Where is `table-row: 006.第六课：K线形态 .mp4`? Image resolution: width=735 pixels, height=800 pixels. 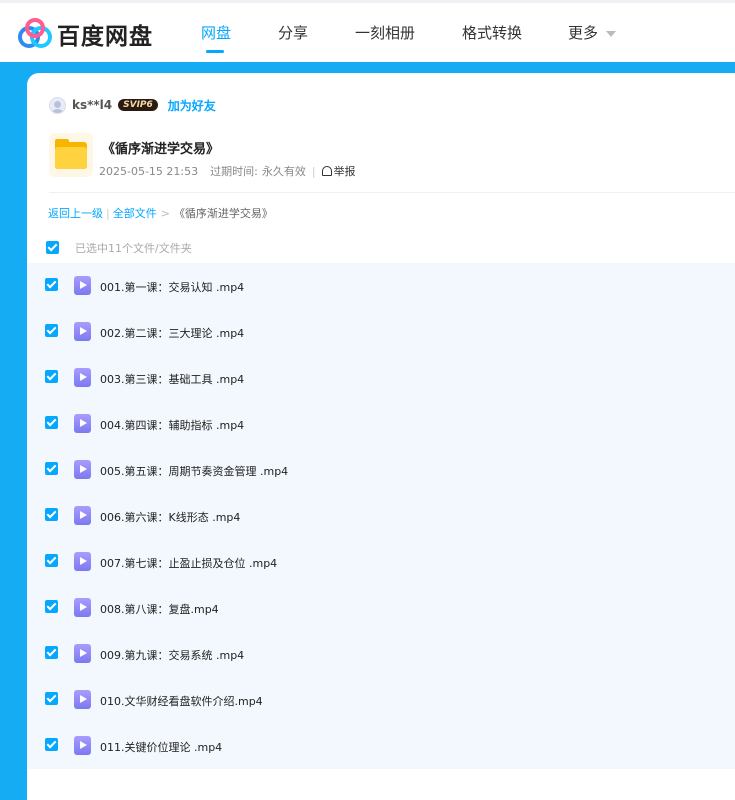
table-row: 006.第六课：K线形态 .mp4 is located at coordinates (381, 516).